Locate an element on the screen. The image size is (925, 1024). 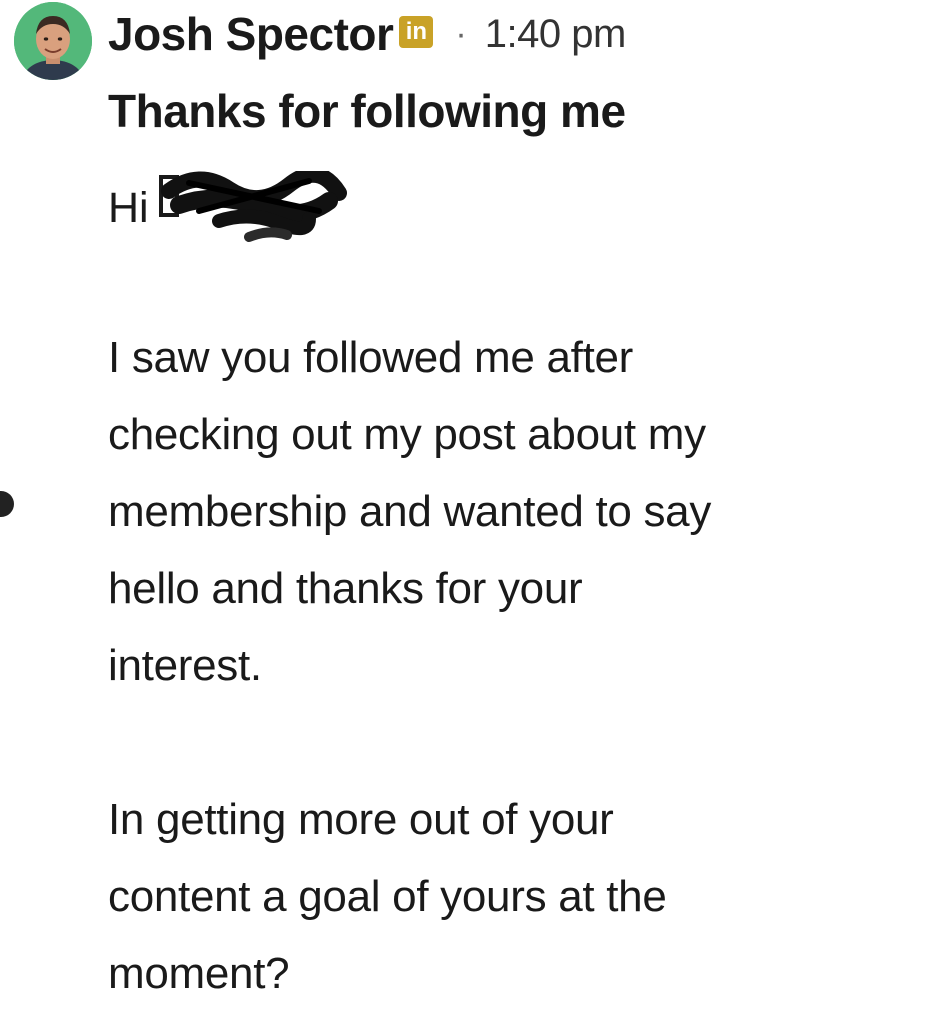
linkedin-premium-icon: in is located at coordinates (416, 32).